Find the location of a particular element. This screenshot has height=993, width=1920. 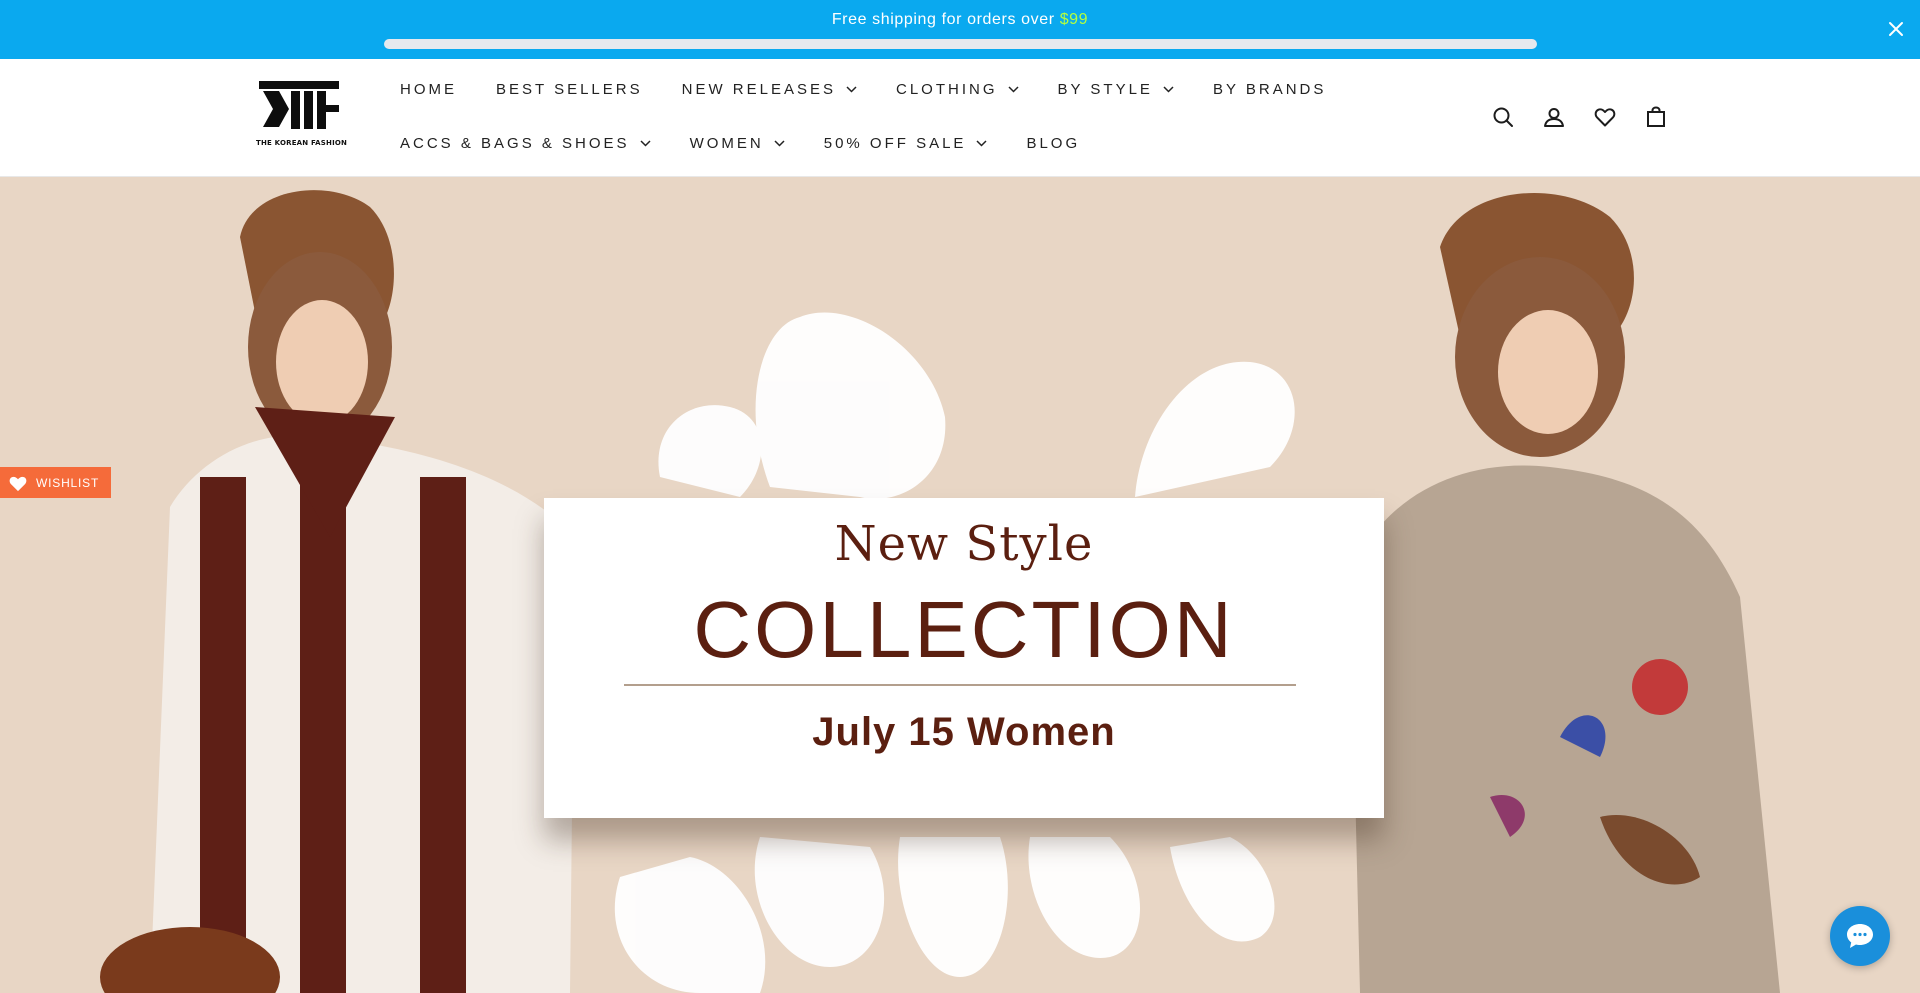

nav-item-best-sellers: BEST SELLERS is located at coordinates (569, 89).